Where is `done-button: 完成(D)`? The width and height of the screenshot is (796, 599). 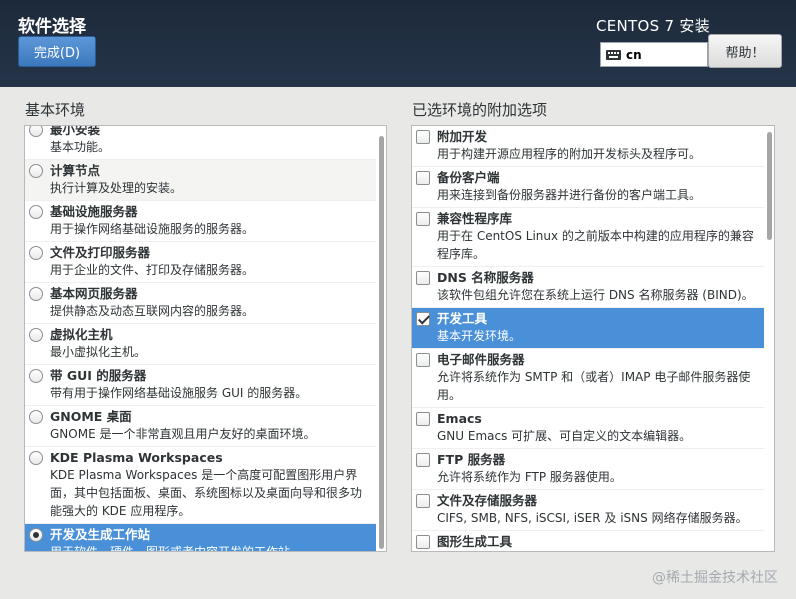
done-button: 完成(D) is located at coordinates (57, 51).